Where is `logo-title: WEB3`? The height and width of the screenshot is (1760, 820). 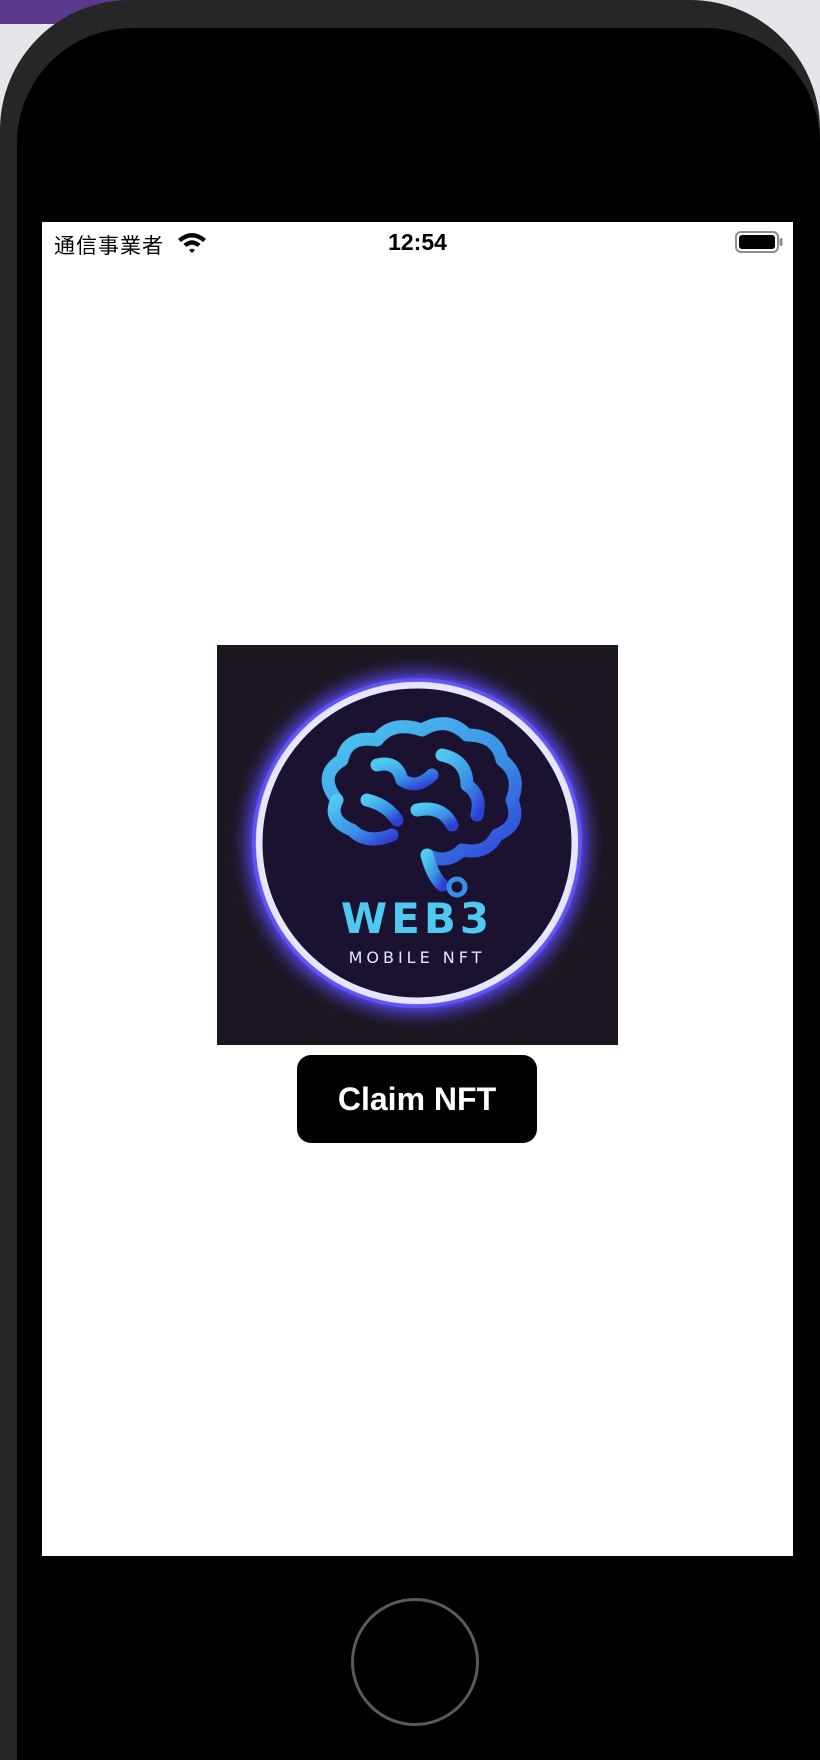 logo-title: WEB3 is located at coordinates (417, 918).